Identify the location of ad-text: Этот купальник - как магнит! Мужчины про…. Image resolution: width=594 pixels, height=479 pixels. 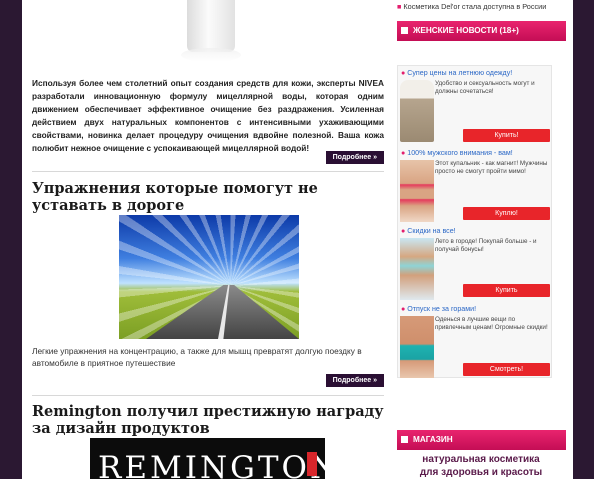
(491, 167).